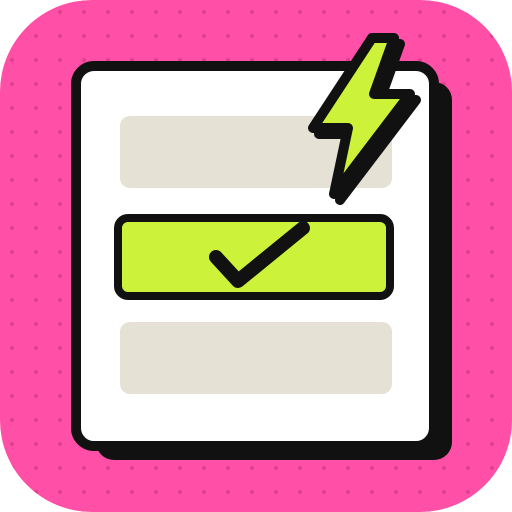 The height and width of the screenshot is (512, 512). I want to click on highlighted-row-checked, so click(254, 257).